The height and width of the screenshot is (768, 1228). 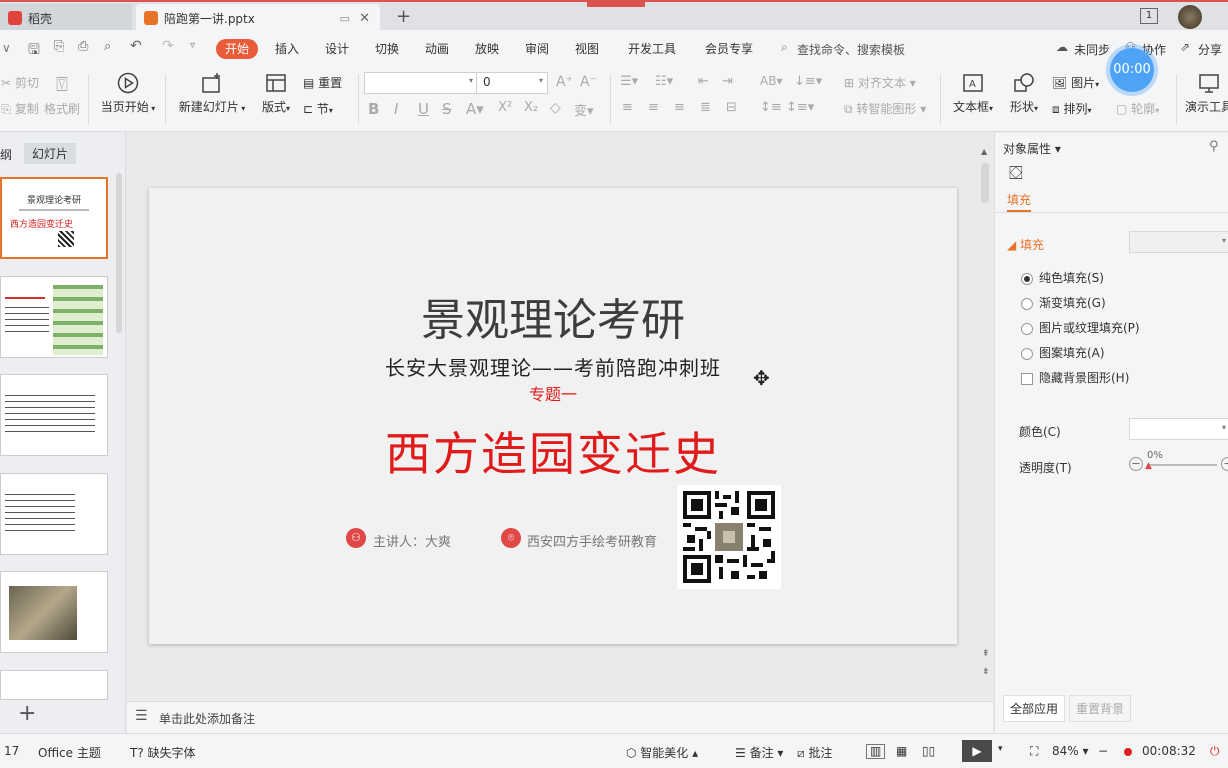 I want to click on clear-format-icon: ◇, so click(x=555, y=108).